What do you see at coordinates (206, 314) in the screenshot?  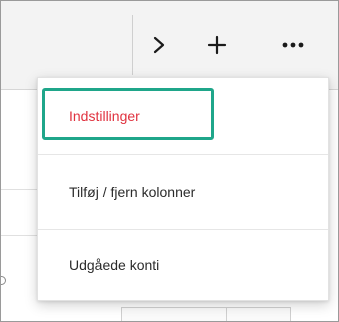 I see `background-input-box` at bounding box center [206, 314].